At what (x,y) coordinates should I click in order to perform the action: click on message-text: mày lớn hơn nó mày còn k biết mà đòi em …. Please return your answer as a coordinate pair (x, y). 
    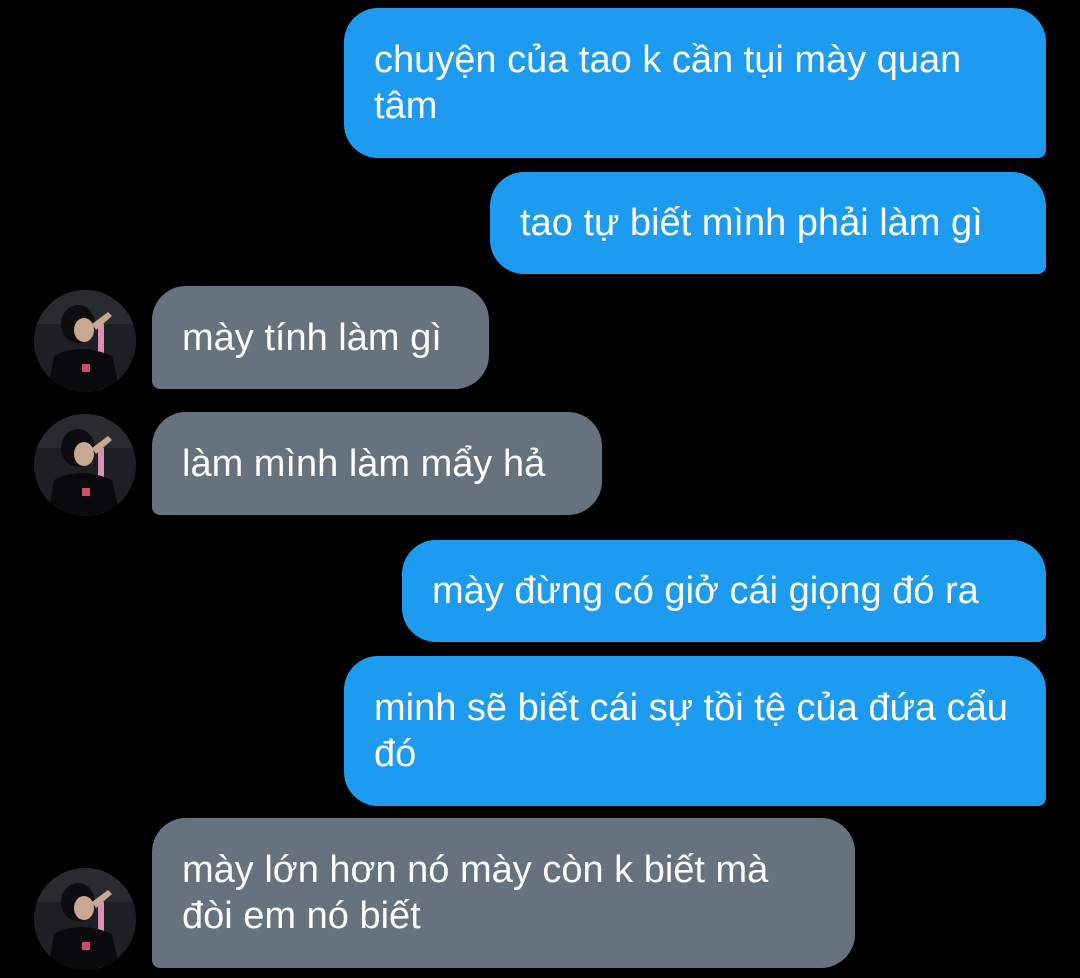
    Looking at the image, I should click on (480, 893).